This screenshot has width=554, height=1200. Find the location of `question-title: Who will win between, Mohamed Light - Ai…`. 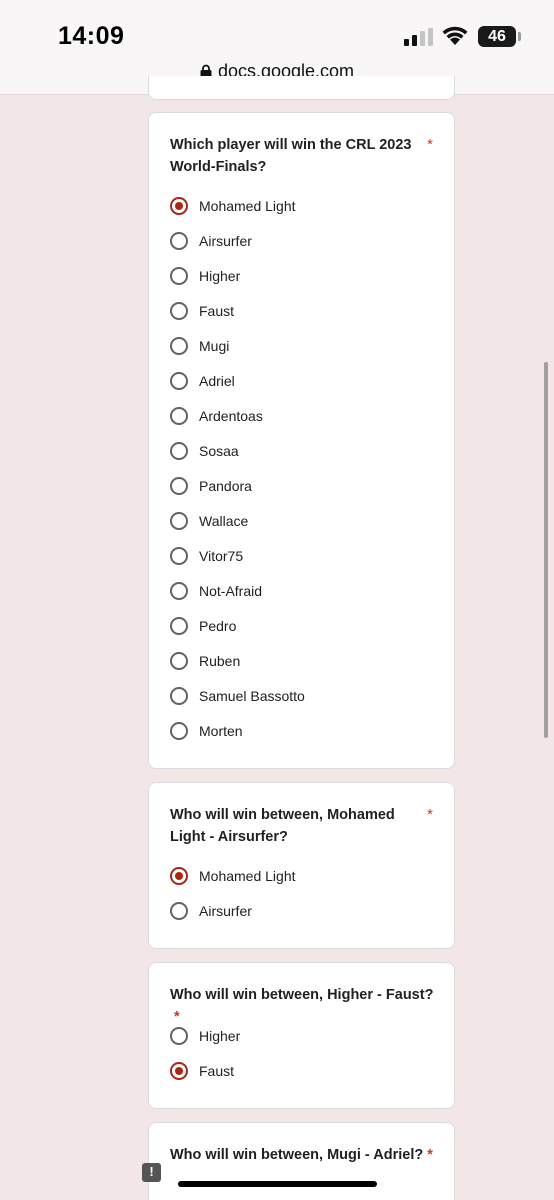

question-title: Who will win between, Mohamed Light - Ai… is located at coordinates (282, 826).